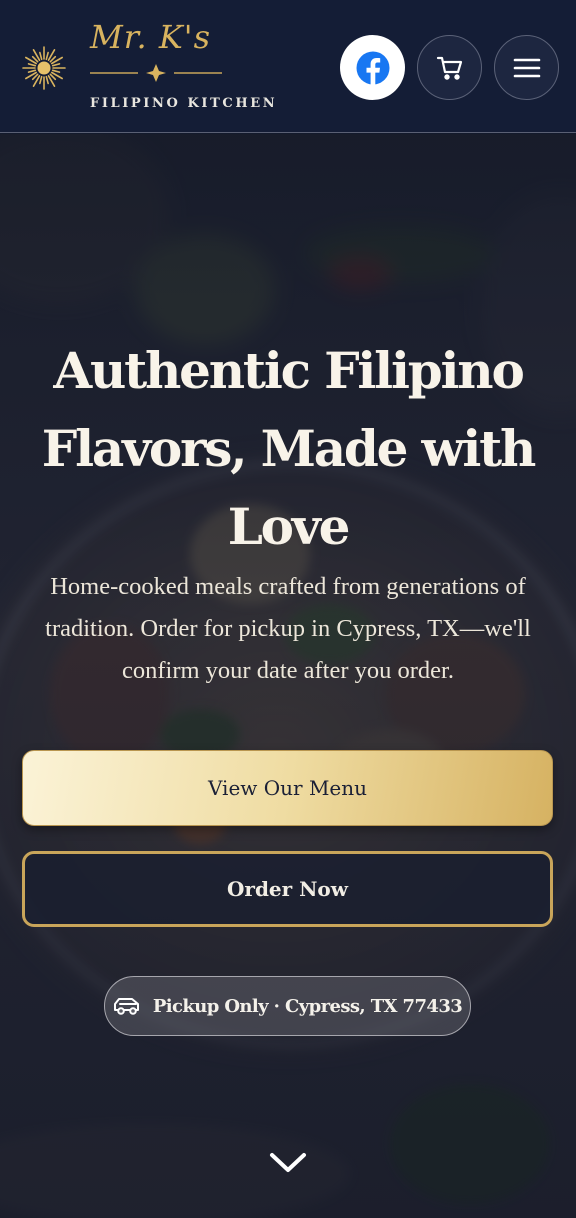  Describe the element at coordinates (289, 526) in the screenshot. I see `hero-title-line: Love` at that location.